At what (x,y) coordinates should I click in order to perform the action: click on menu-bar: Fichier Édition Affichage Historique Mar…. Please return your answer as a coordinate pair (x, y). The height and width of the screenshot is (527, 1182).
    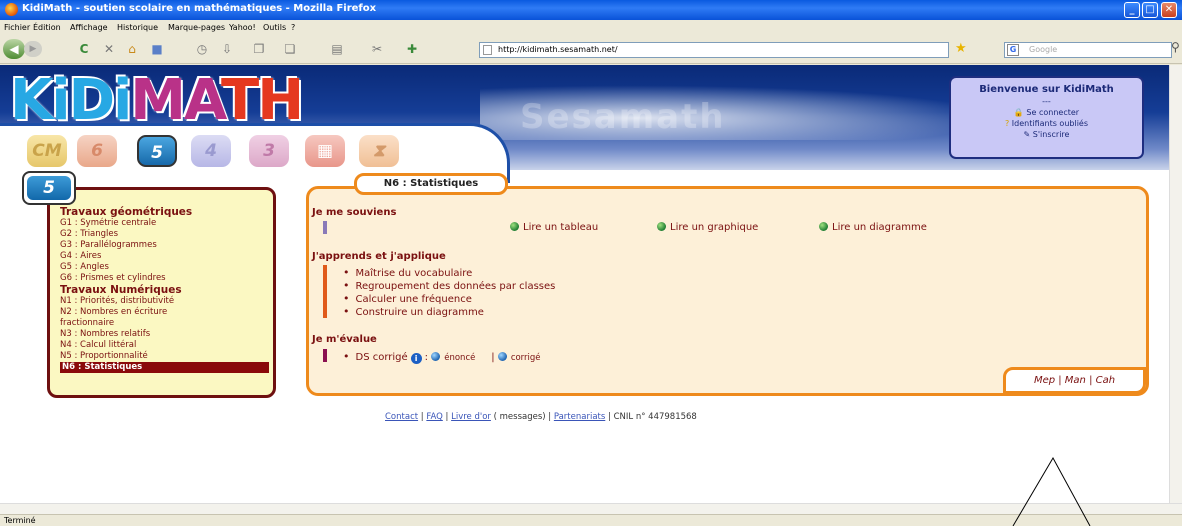
    Looking at the image, I should click on (591, 27).